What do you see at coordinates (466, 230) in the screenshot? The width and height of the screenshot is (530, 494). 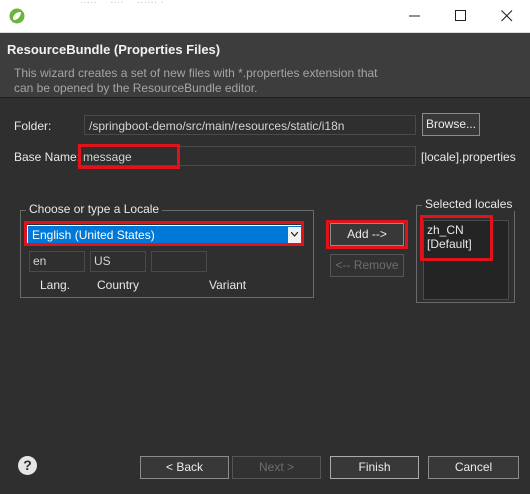 I see `list-item: zh_CN` at bounding box center [466, 230].